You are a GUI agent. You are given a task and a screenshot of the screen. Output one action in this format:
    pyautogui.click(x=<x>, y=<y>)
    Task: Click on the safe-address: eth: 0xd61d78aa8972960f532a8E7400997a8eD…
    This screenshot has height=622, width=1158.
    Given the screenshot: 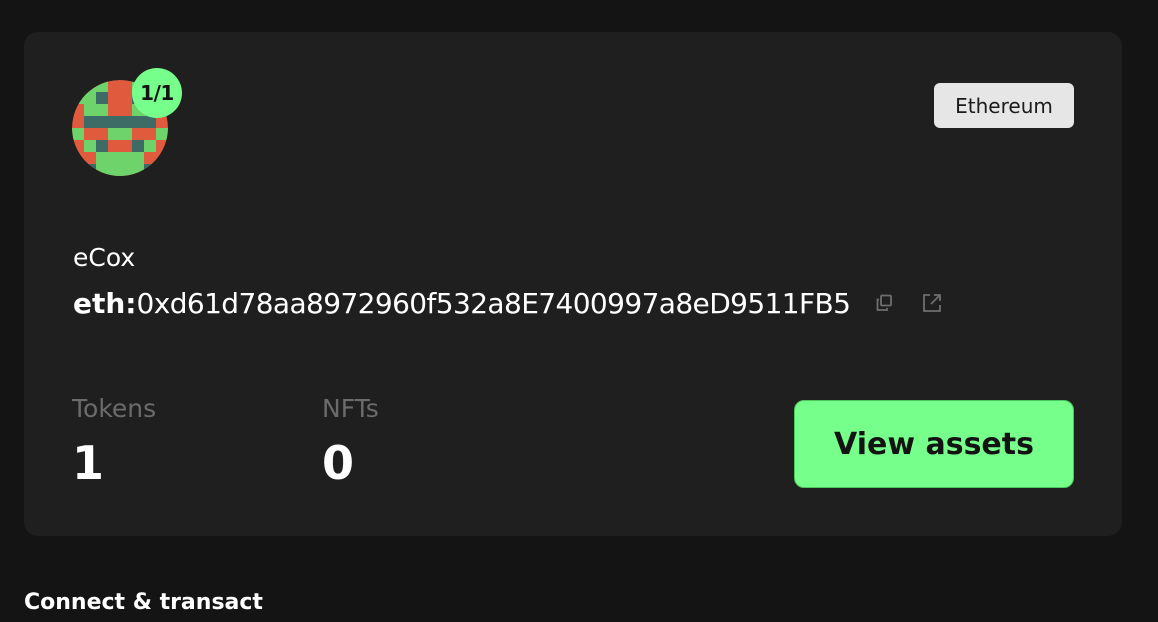 What is the action you would take?
    pyautogui.click(x=508, y=303)
    